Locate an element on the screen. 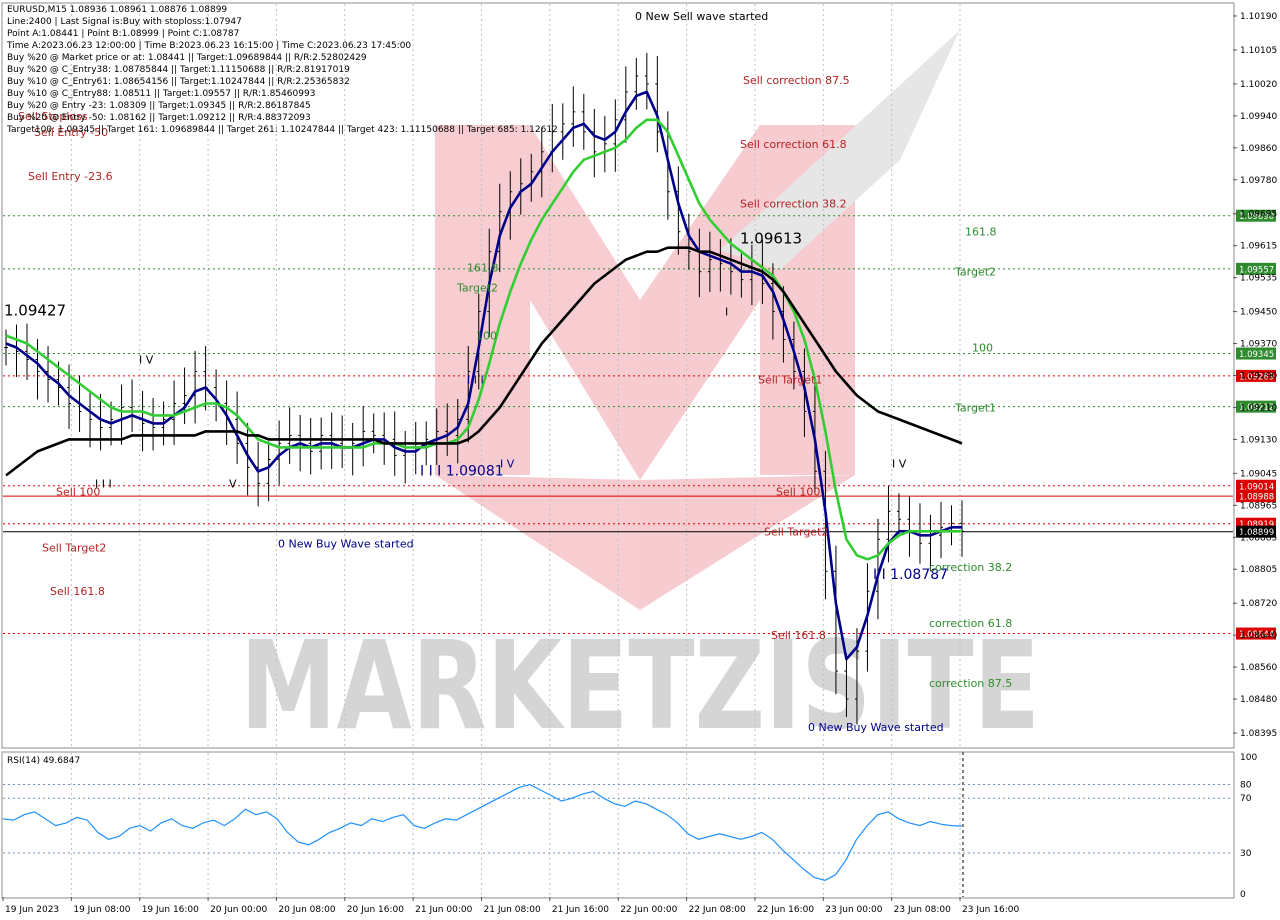  price-tick-label: 1.09370 is located at coordinates (1258, 345).